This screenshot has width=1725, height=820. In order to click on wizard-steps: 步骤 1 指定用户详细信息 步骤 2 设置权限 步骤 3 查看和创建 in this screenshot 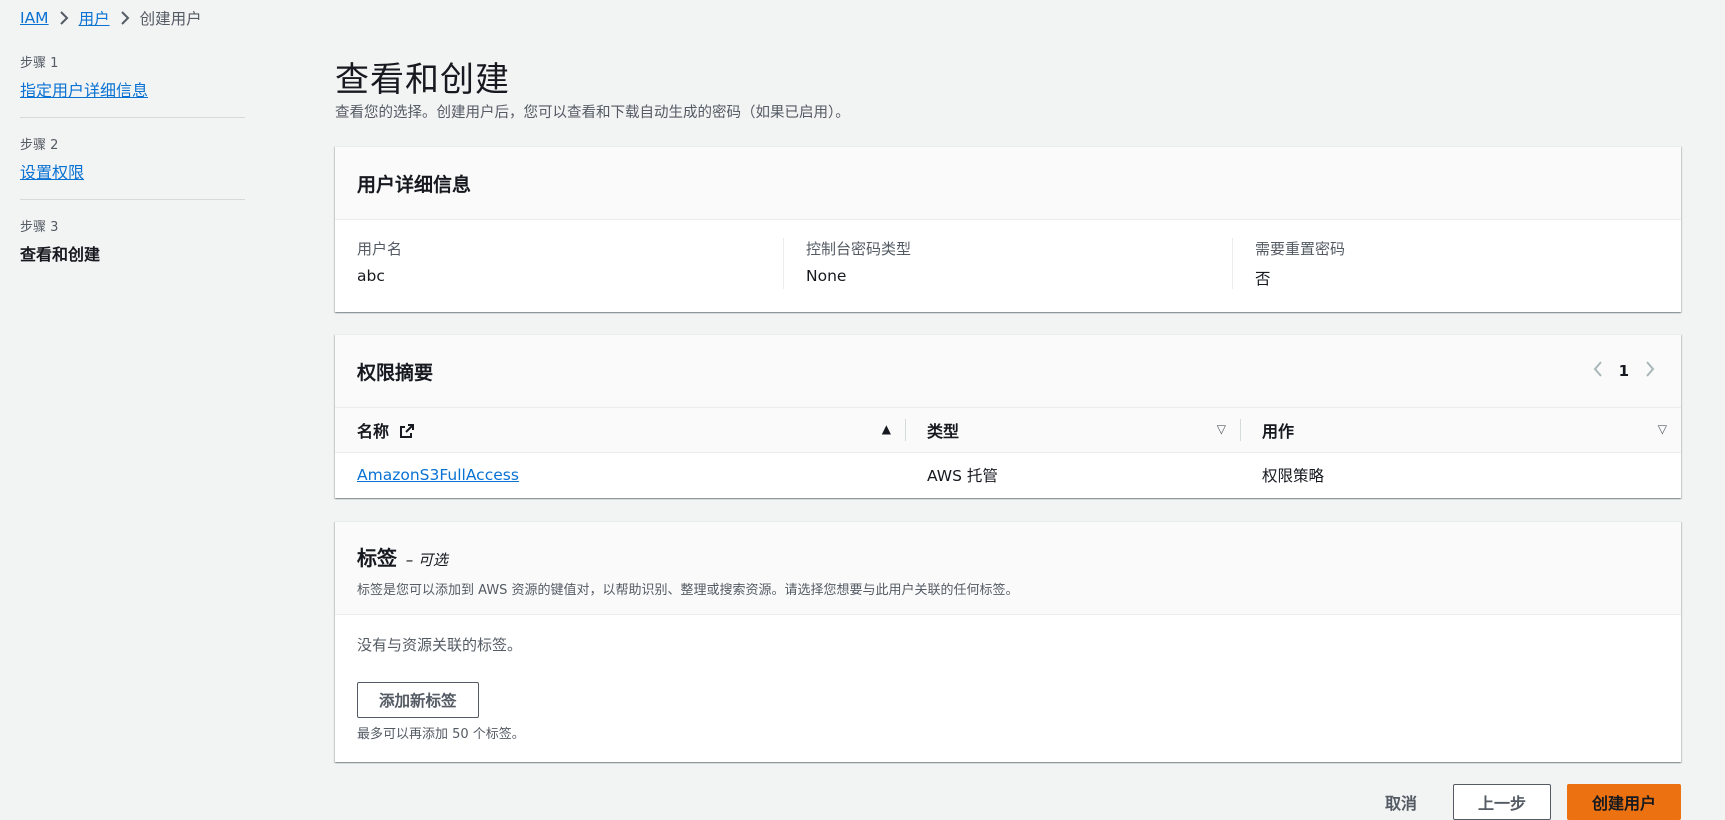, I will do `click(132, 166)`.